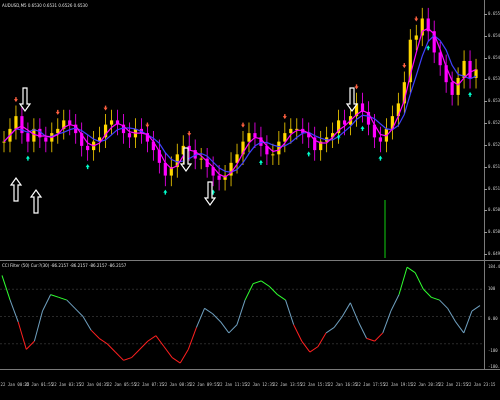 The image size is (500, 400). I want to click on time-axis-label: 22 Jan 23:15, so click(481, 384).